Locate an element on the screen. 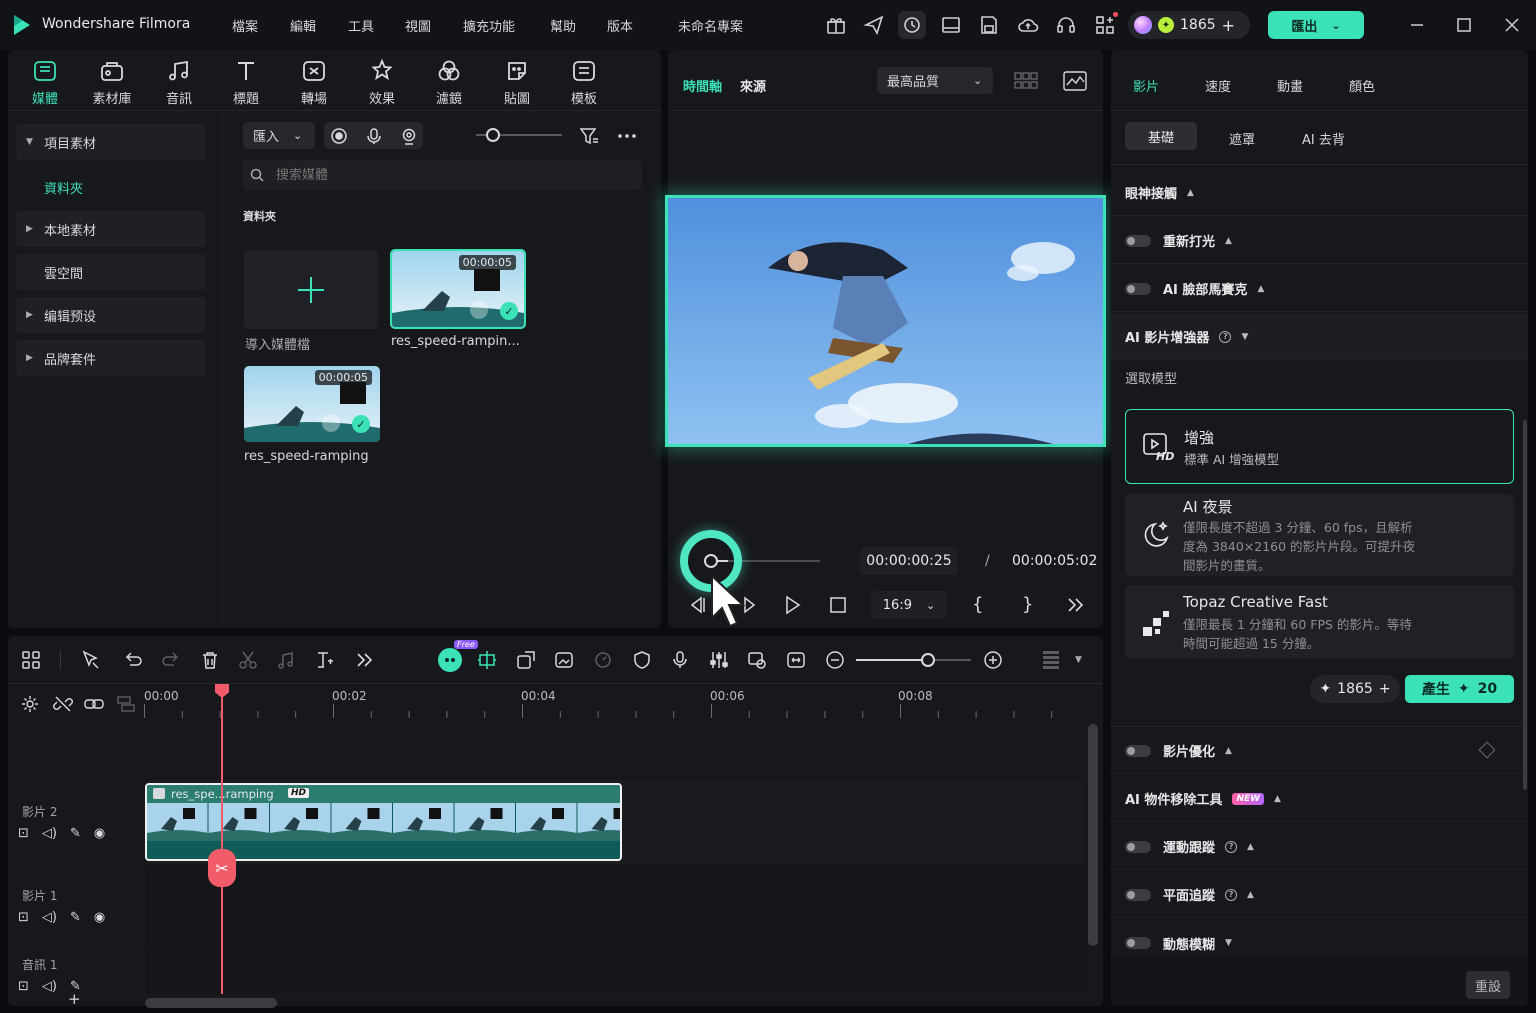 The image size is (1536, 1013). playback-handle is located at coordinates (711, 561).